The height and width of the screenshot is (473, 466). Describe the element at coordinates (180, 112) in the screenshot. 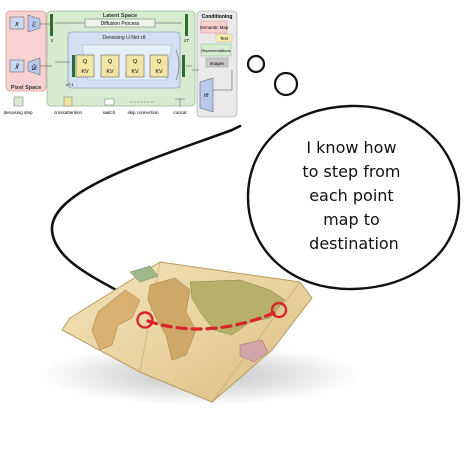

I see `legend-label: concat` at that location.